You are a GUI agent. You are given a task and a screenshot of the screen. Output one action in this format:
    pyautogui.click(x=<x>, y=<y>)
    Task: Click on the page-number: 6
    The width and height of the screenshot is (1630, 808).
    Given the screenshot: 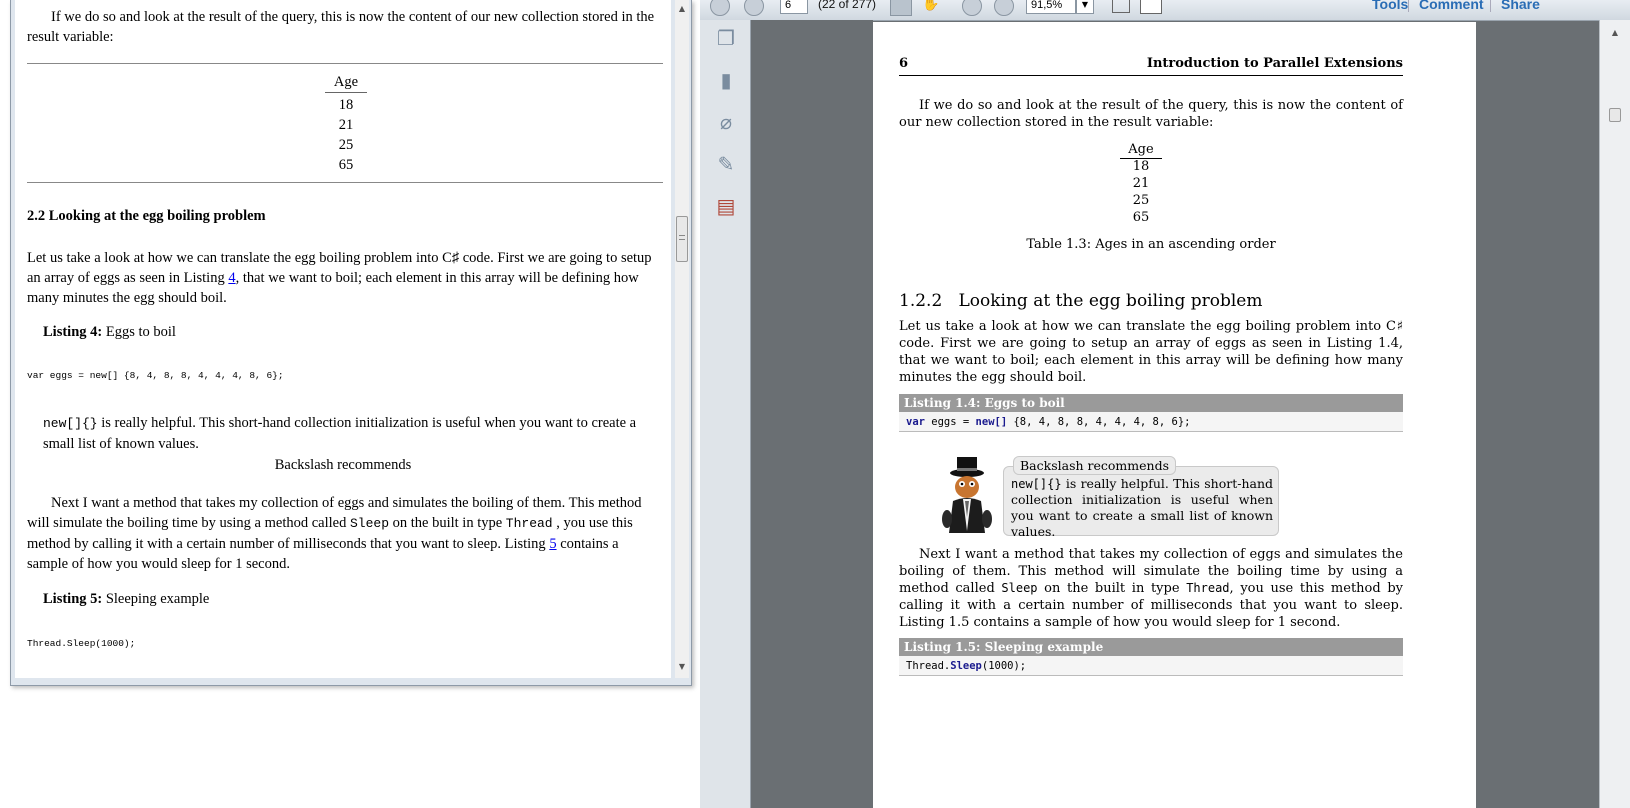 What is the action you would take?
    pyautogui.click(x=904, y=63)
    